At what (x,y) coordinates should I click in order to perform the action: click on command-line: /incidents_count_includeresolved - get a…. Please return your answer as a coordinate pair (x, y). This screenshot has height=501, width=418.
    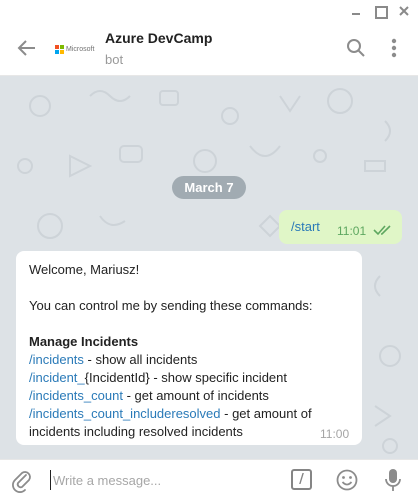
    Looking at the image, I should click on (170, 413).